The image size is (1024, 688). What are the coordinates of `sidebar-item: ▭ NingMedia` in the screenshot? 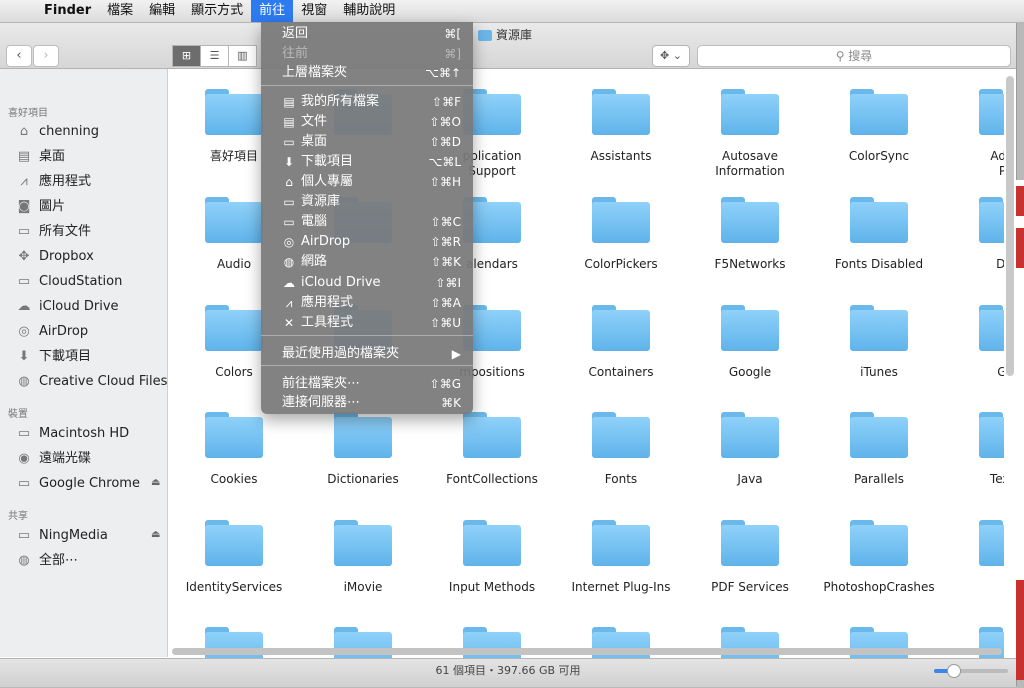 It's located at (61, 536).